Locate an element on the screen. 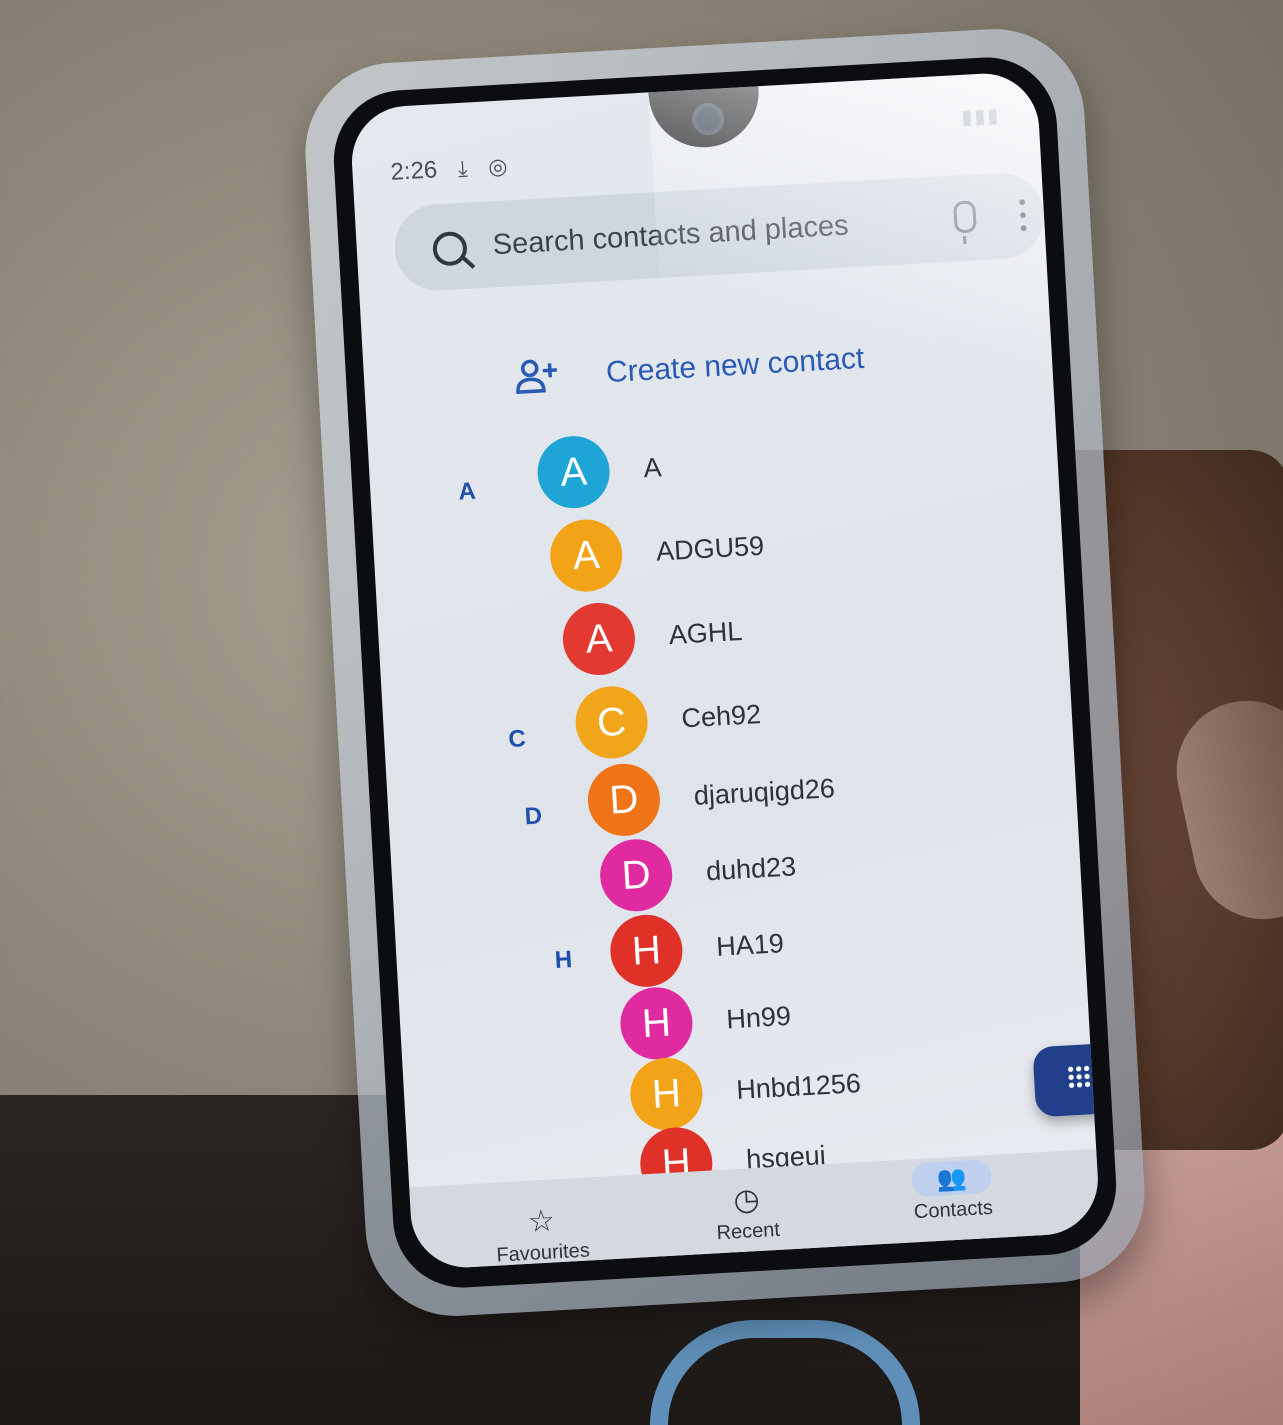  contact-name: Hn99 is located at coordinates (758, 1017).